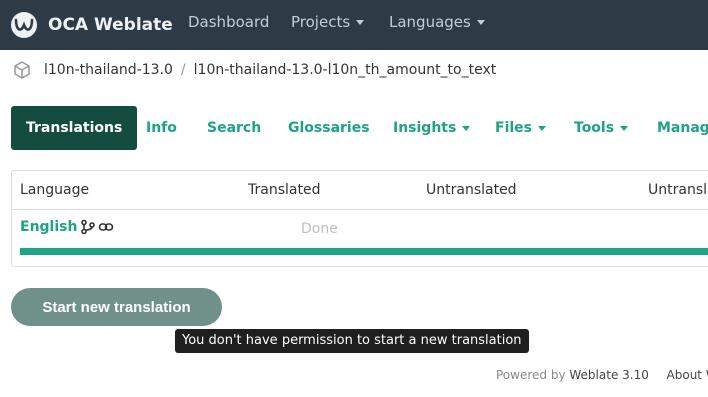  I want to click on tab-search-label: Search, so click(234, 128).